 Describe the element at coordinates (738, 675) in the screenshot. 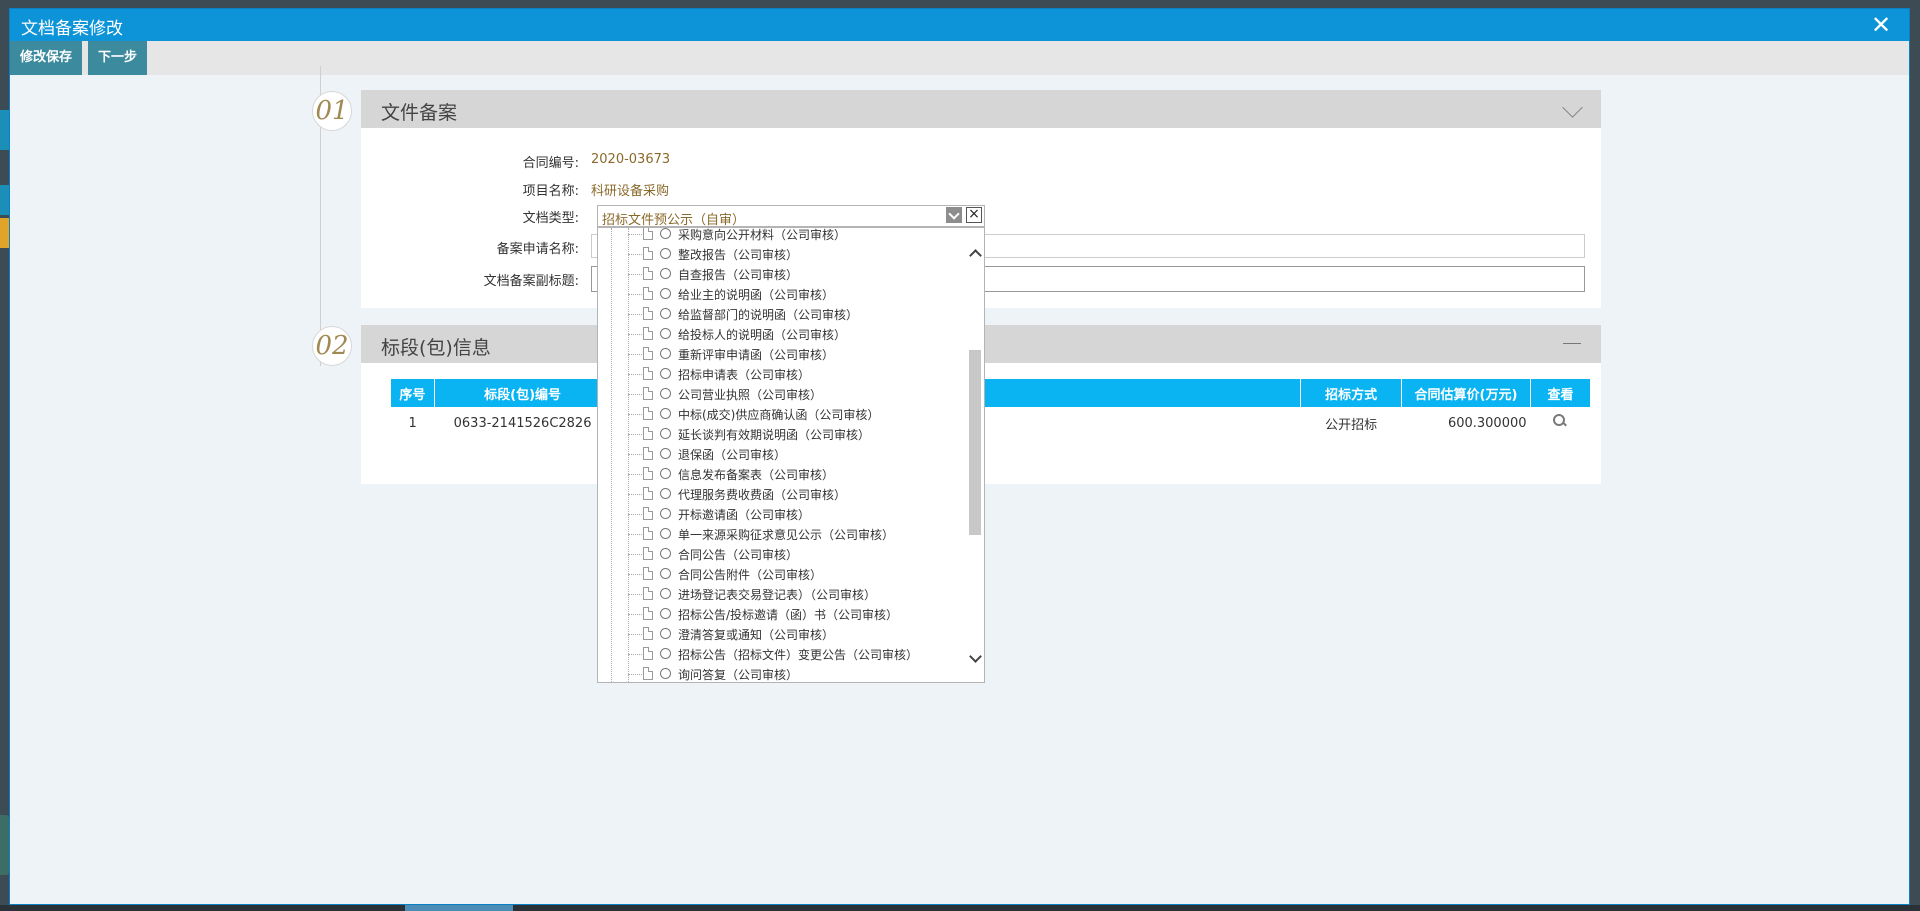

I see `tree-item-label: 询问答复（公司审核）` at that location.